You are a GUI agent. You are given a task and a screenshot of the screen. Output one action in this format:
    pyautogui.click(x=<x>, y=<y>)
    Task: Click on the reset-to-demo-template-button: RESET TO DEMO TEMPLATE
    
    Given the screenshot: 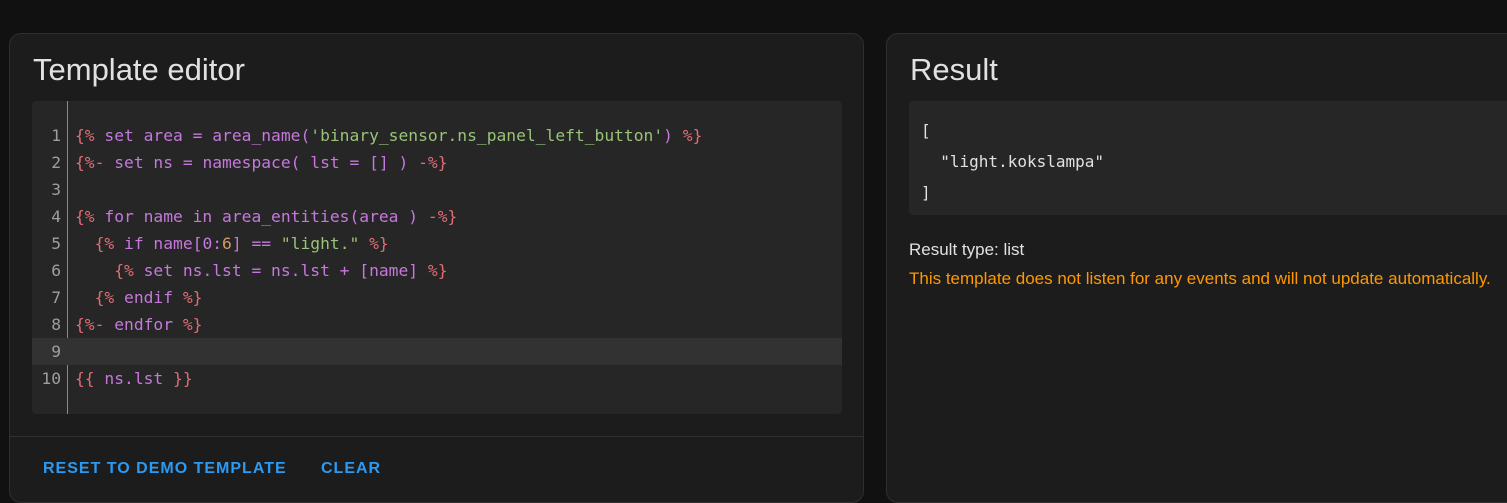 What is the action you would take?
    pyautogui.click(x=165, y=469)
    